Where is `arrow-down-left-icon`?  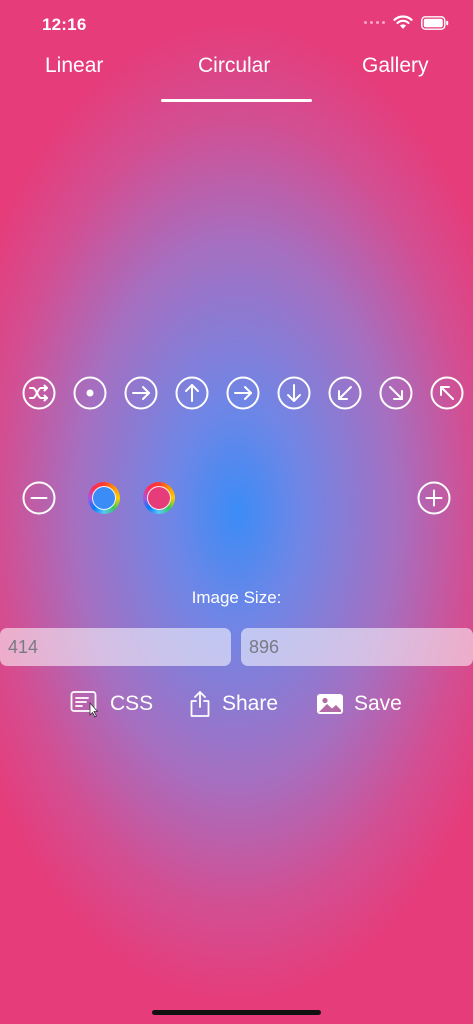
arrow-down-left-icon is located at coordinates (345, 393).